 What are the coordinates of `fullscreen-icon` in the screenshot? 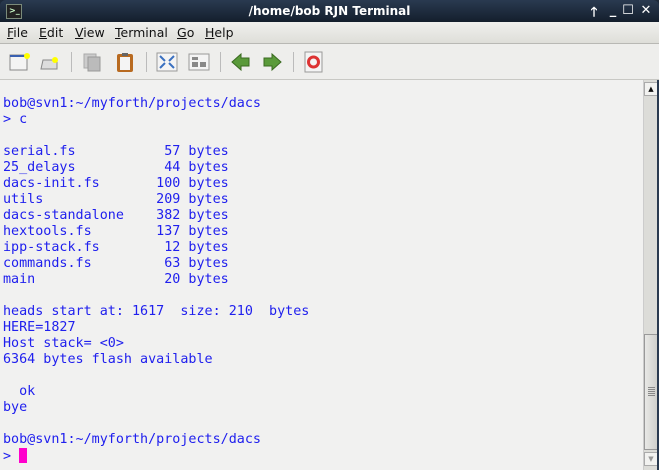 It's located at (167, 62).